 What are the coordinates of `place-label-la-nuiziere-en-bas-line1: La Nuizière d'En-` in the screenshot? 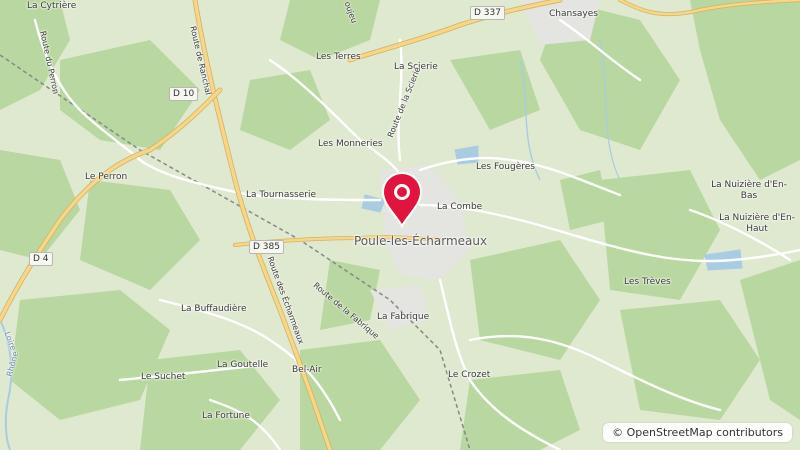 It's located at (749, 185).